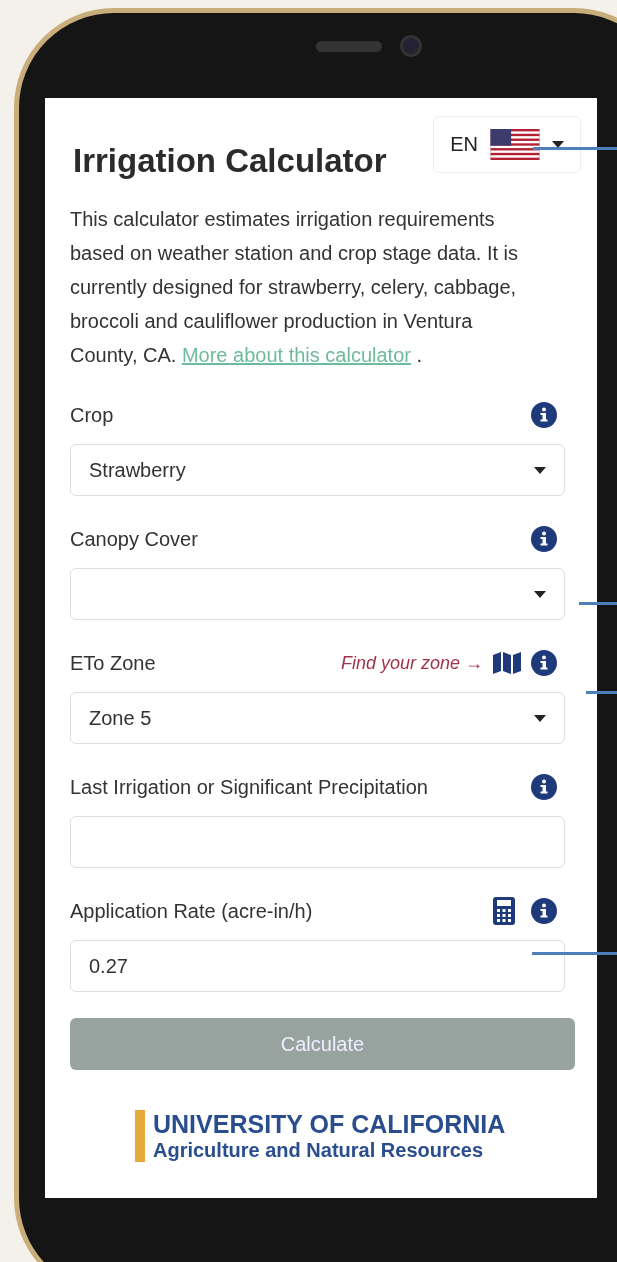 The width and height of the screenshot is (617, 1262). I want to click on logo-subtitle: Agriculture and Natural Resources, so click(319, 1150).